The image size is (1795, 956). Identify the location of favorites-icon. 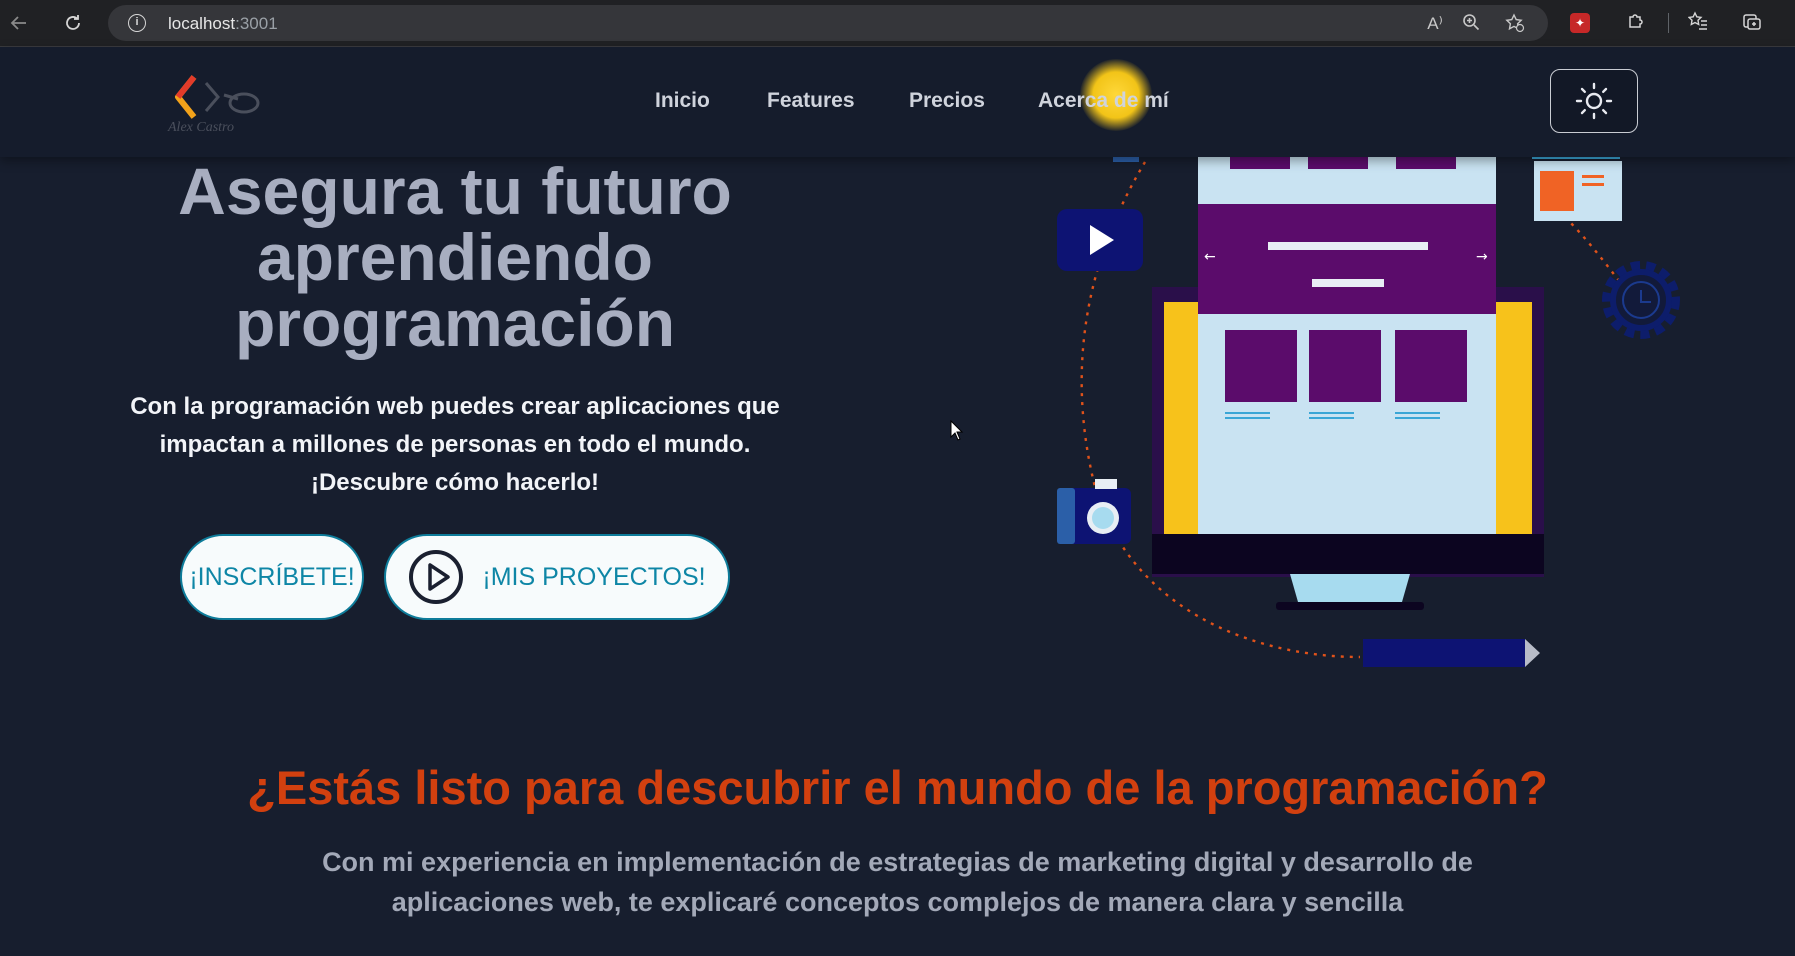
(1698, 23).